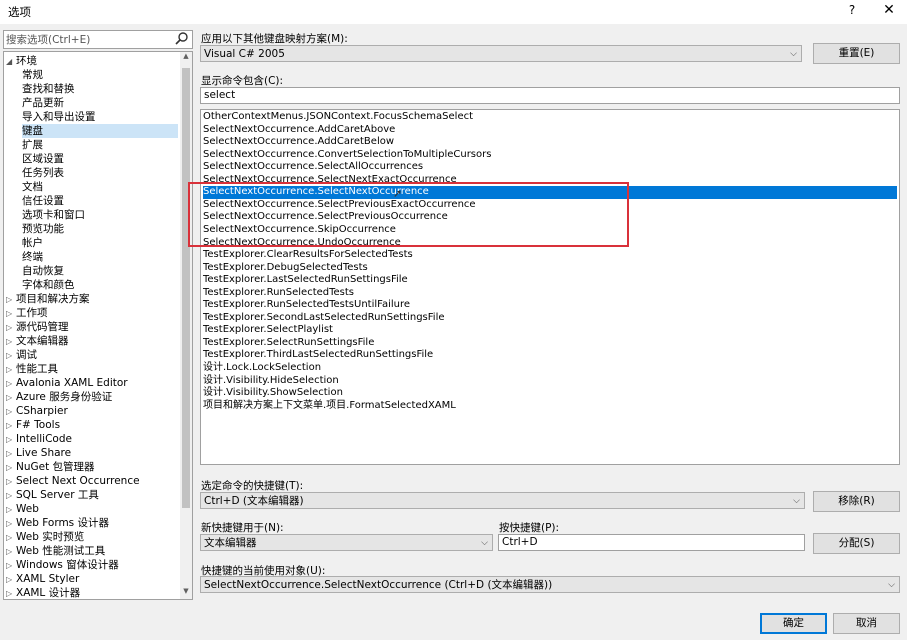 This screenshot has height=640, width=907. What do you see at coordinates (889, 11) in the screenshot?
I see `close-button: ✕` at bounding box center [889, 11].